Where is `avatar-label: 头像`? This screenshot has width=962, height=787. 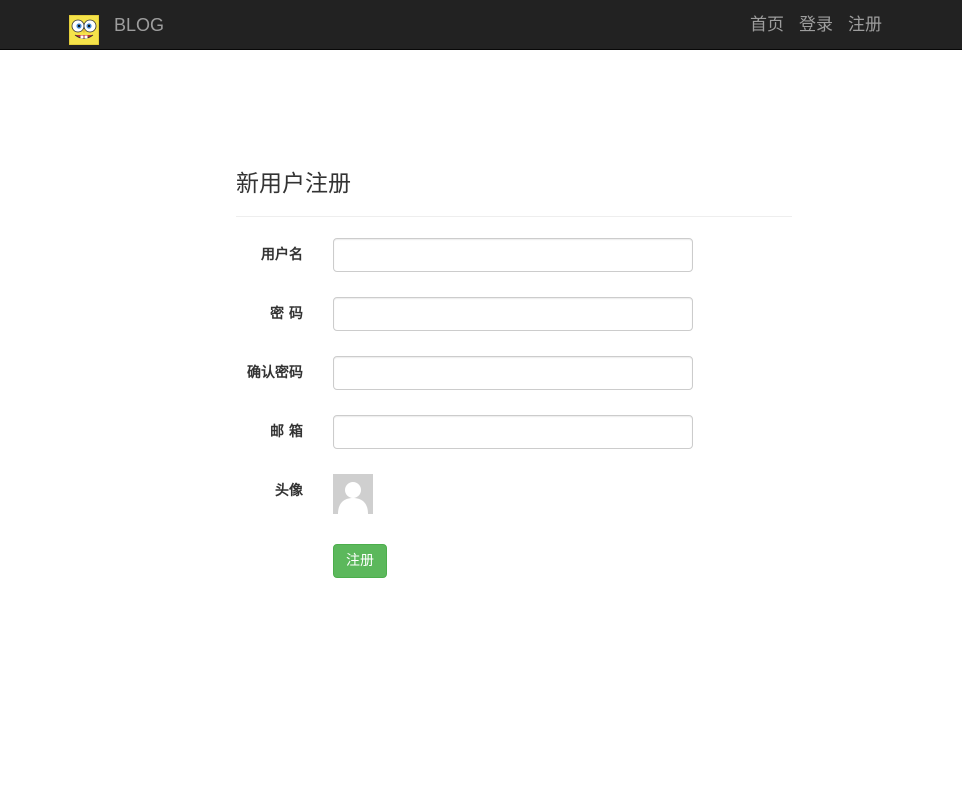 avatar-label: 头像 is located at coordinates (289, 491).